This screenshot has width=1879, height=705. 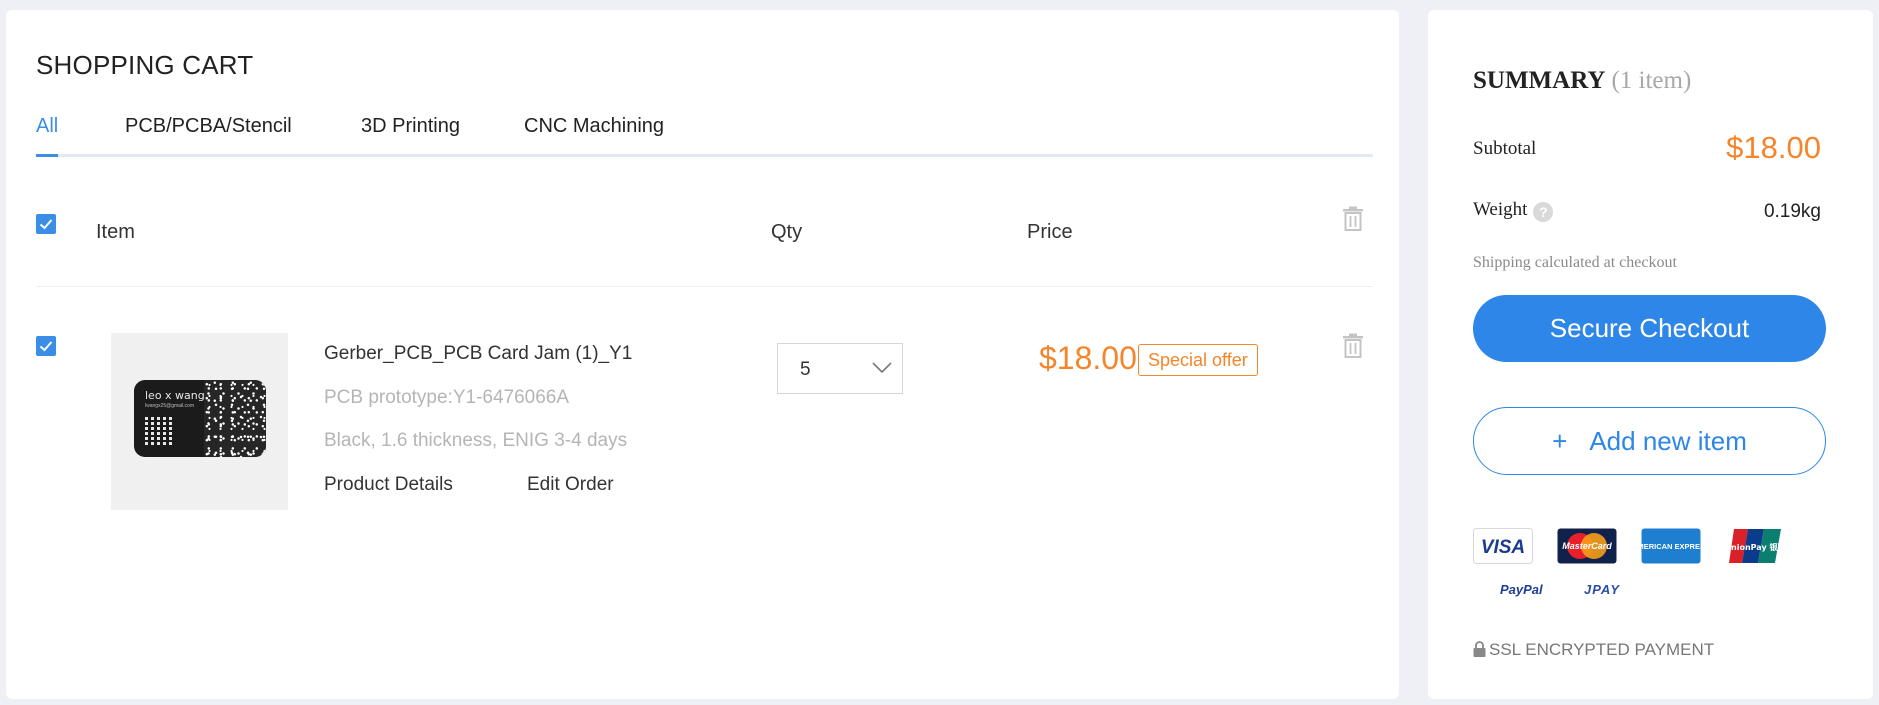 I want to click on shipping-note: Shipping calculated at checkout, so click(x=1575, y=262).